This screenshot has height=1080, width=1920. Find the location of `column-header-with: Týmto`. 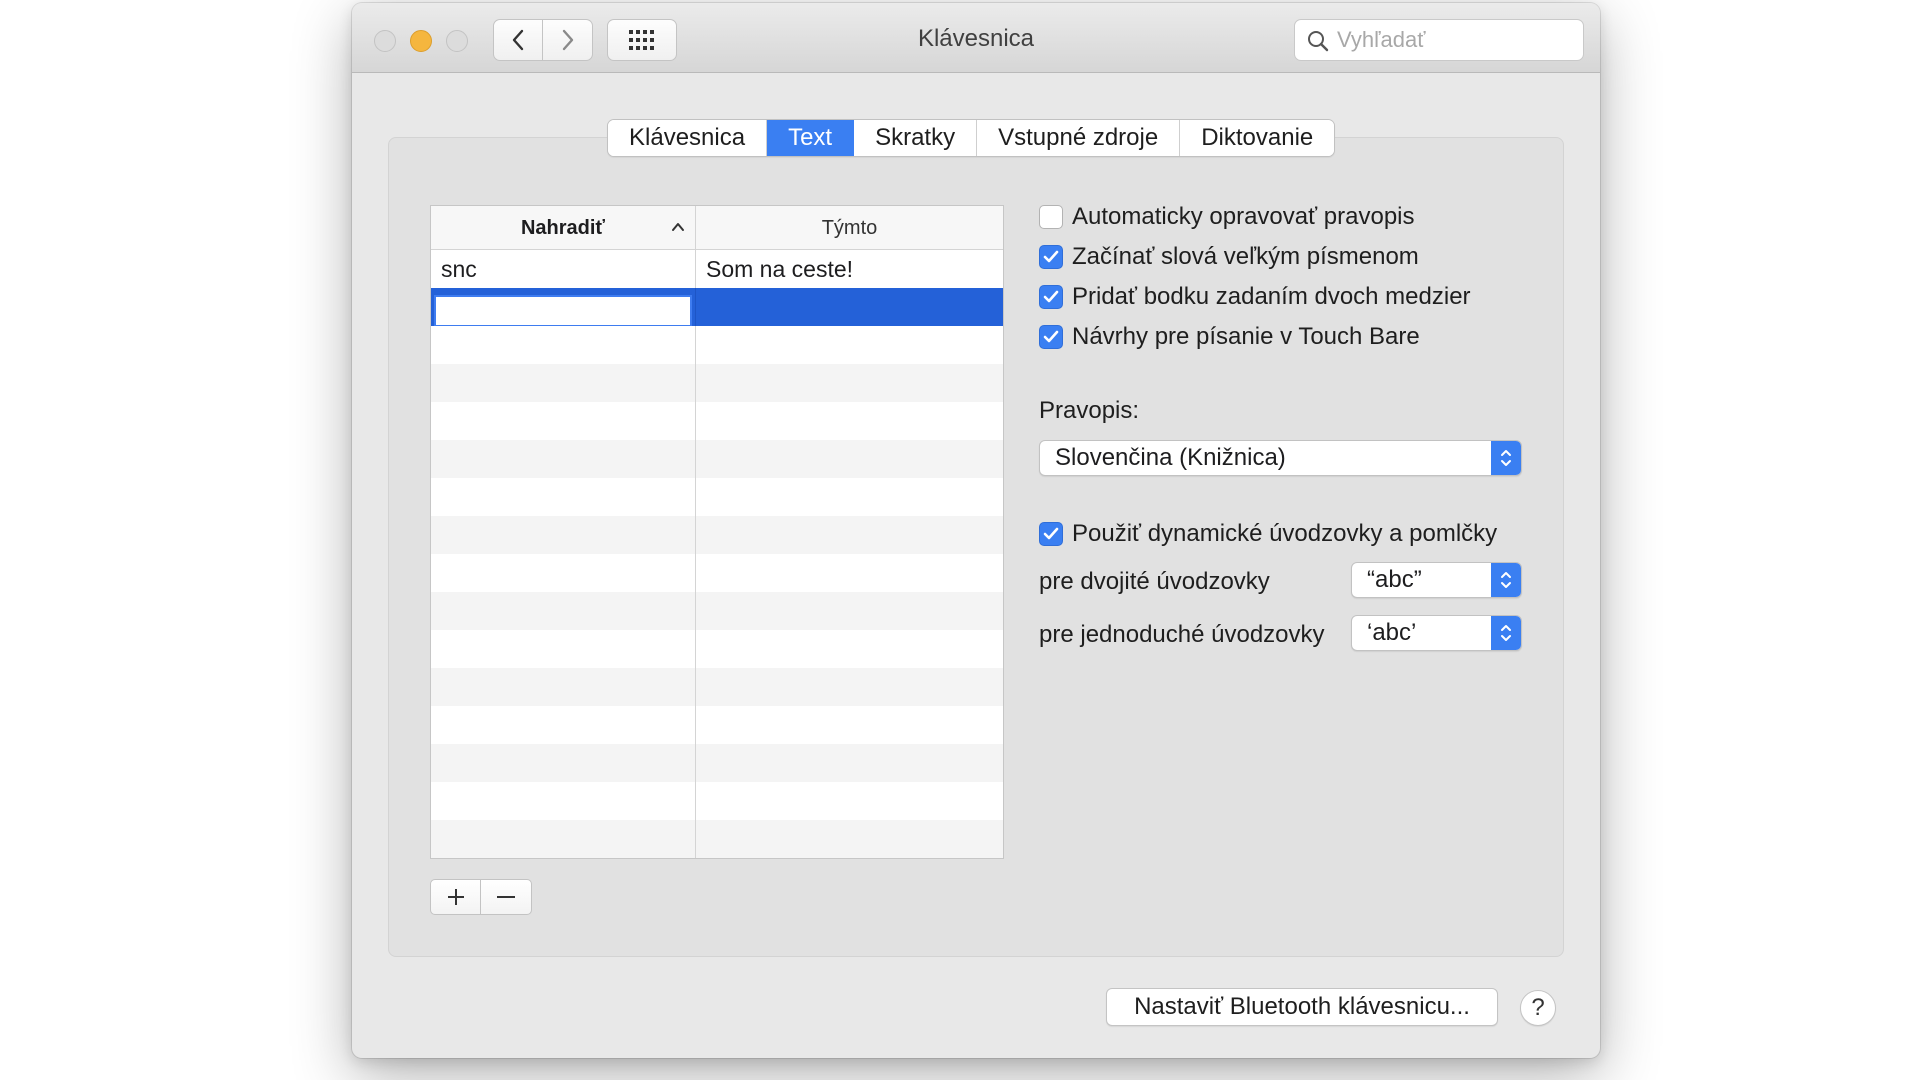

column-header-with: Týmto is located at coordinates (849, 227).